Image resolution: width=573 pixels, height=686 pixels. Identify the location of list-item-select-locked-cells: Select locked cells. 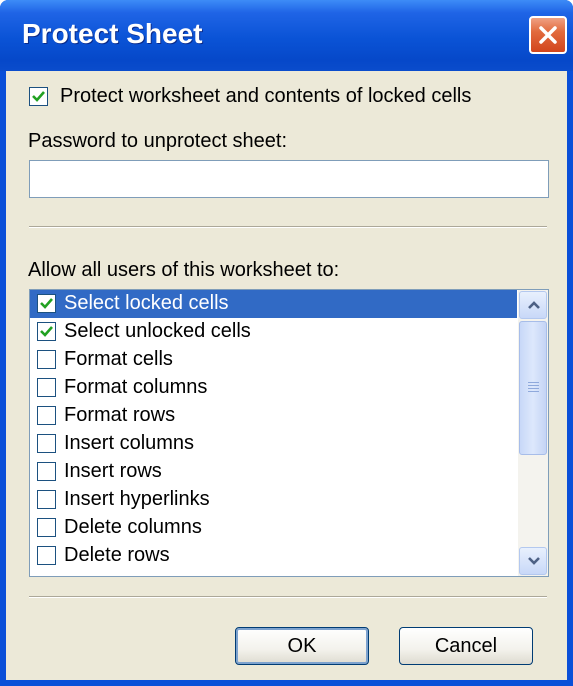
(273, 304).